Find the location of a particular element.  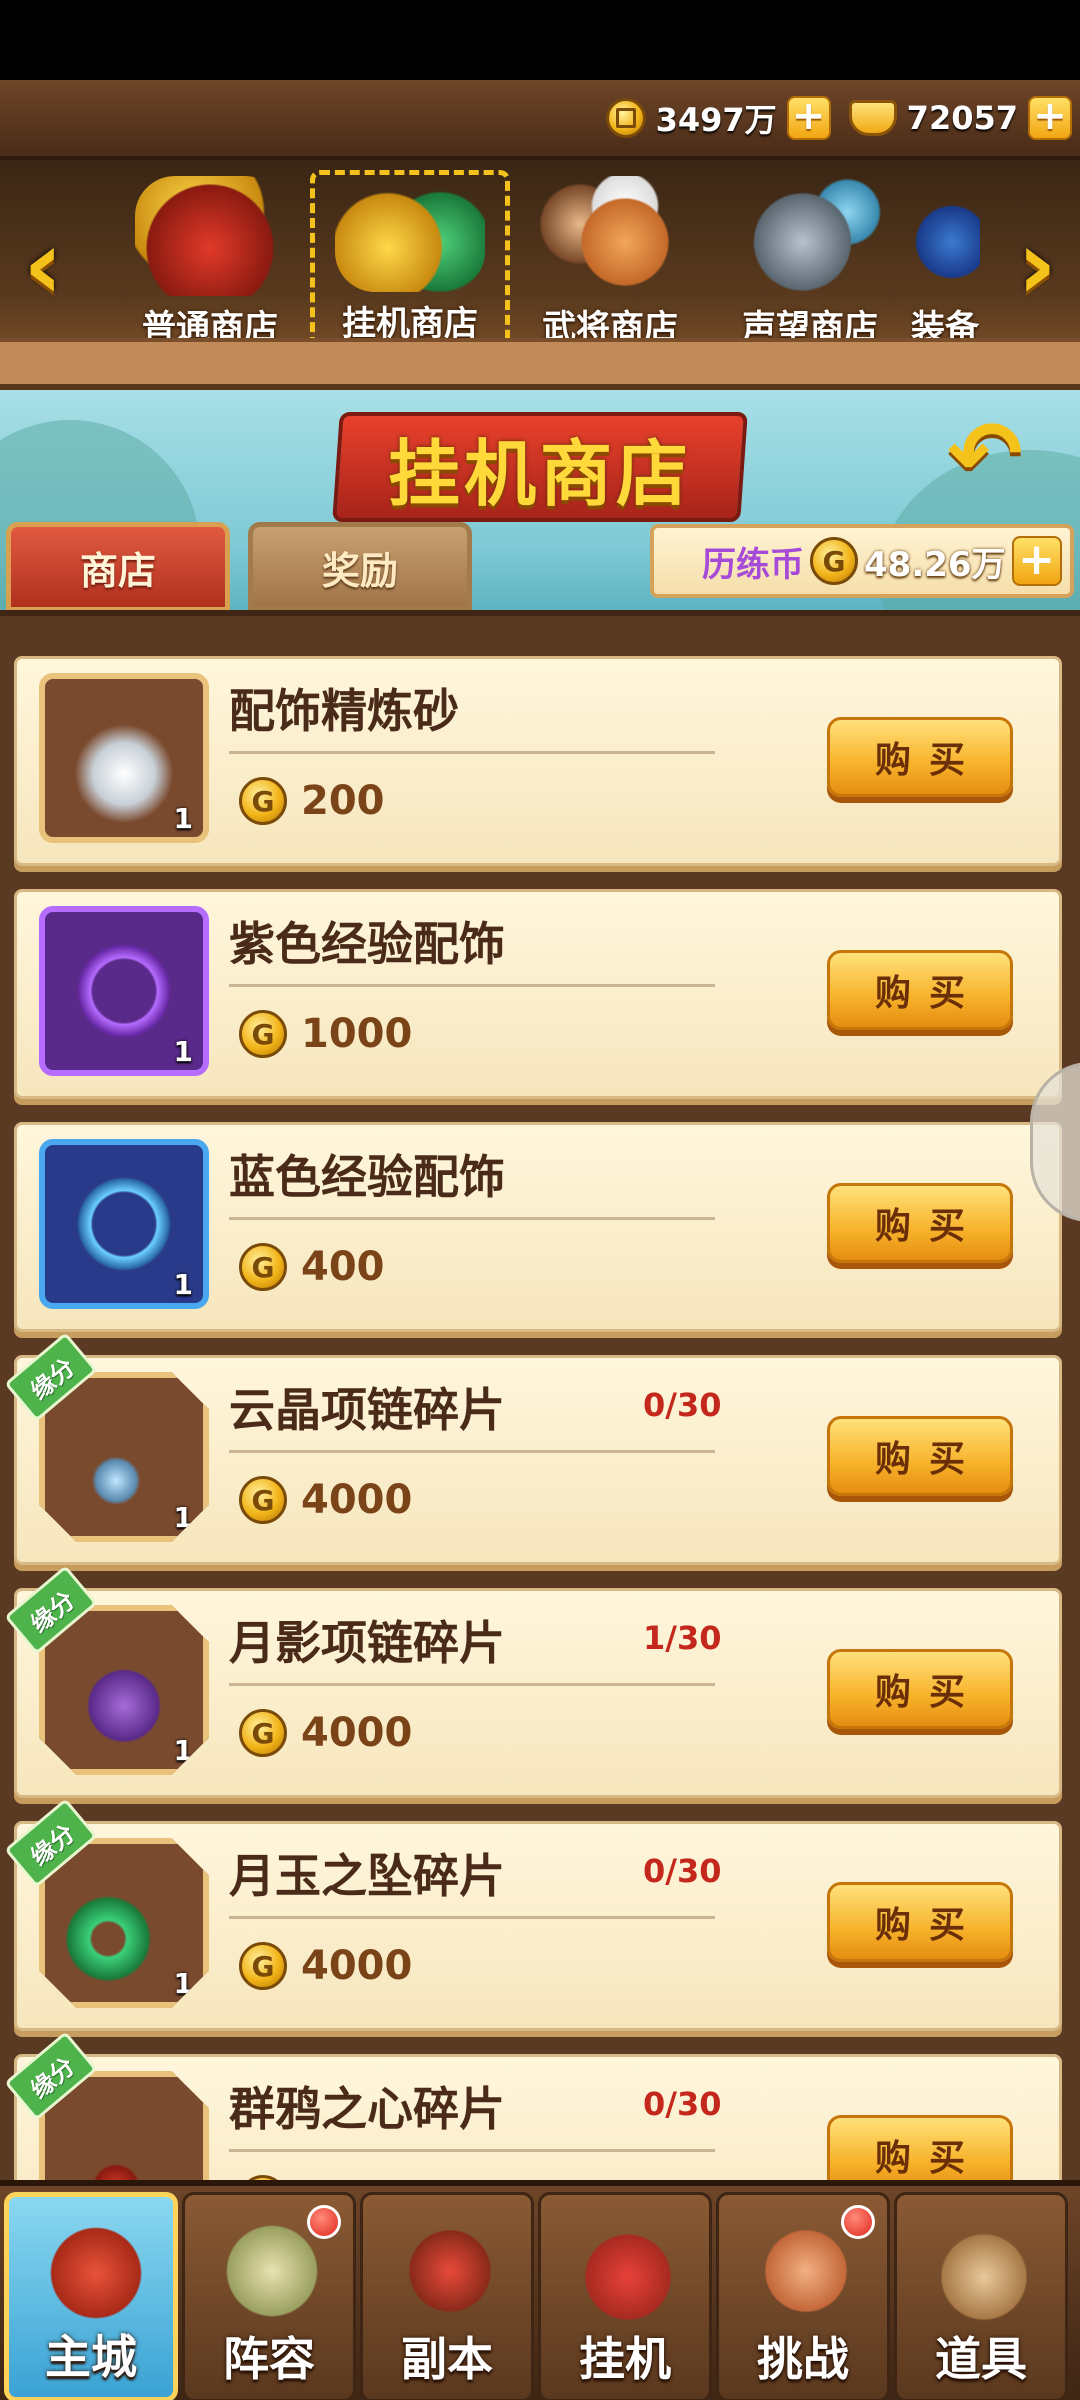

tab-shop: 商店 is located at coordinates (118, 566).